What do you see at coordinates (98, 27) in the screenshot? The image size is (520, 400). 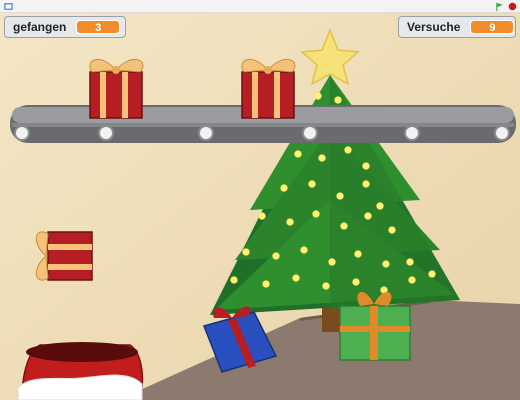 I see `caught-value: 3` at bounding box center [98, 27].